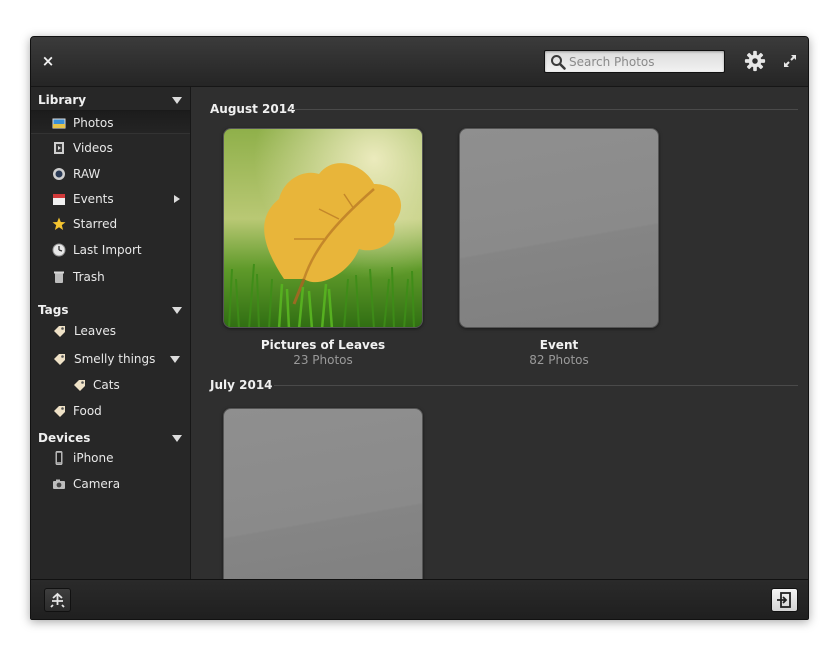  I want to click on album-july-2014, so click(323, 493).